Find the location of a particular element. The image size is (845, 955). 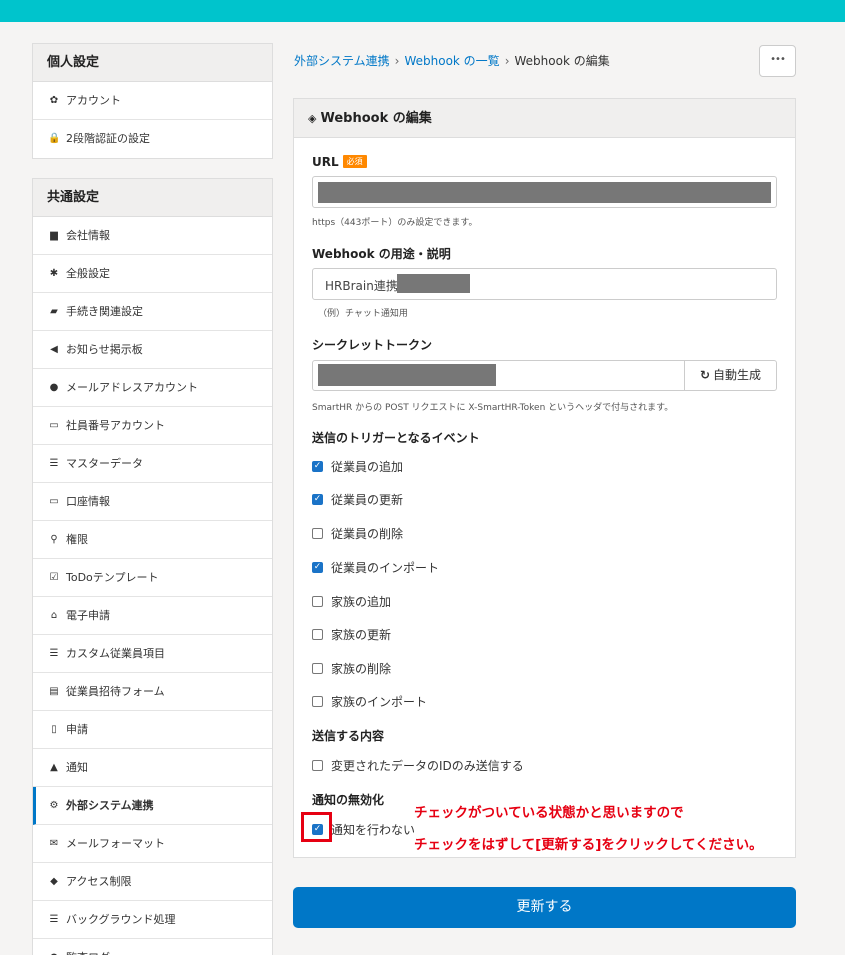

sidebar-common-title: 共通設定 is located at coordinates (152, 198).